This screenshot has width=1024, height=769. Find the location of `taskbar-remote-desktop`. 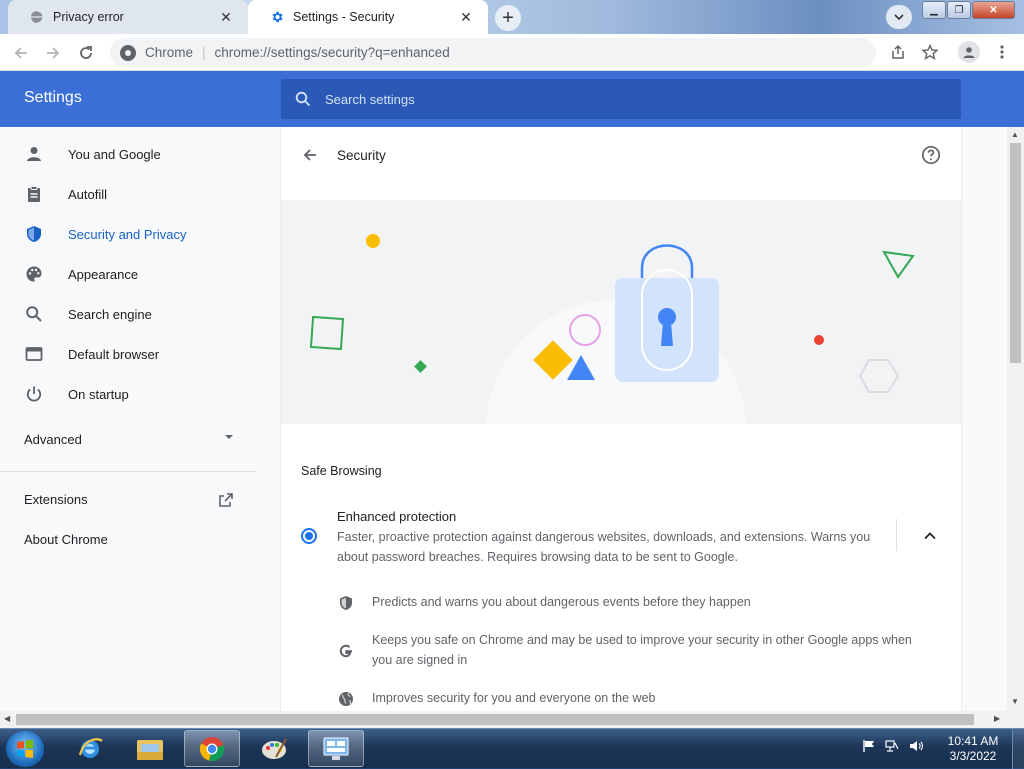

taskbar-remote-desktop is located at coordinates (336, 748).